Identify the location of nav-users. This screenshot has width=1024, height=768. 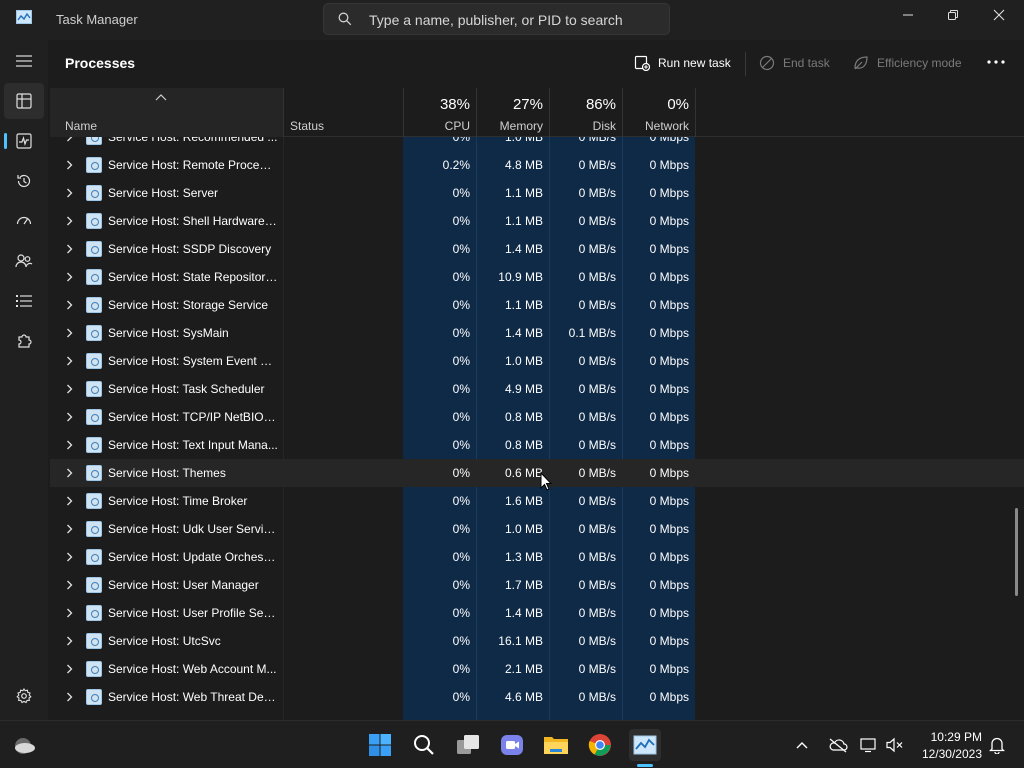
(24, 261).